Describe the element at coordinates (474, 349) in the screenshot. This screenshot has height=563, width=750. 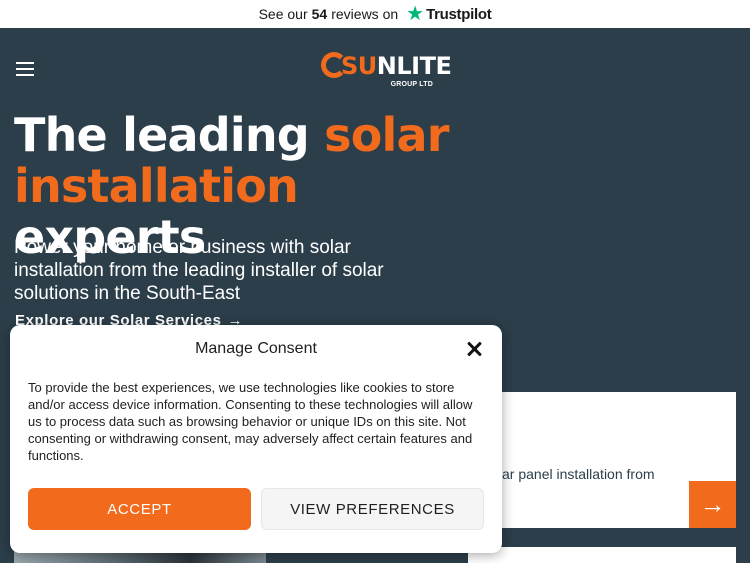
I see `close-icon` at that location.